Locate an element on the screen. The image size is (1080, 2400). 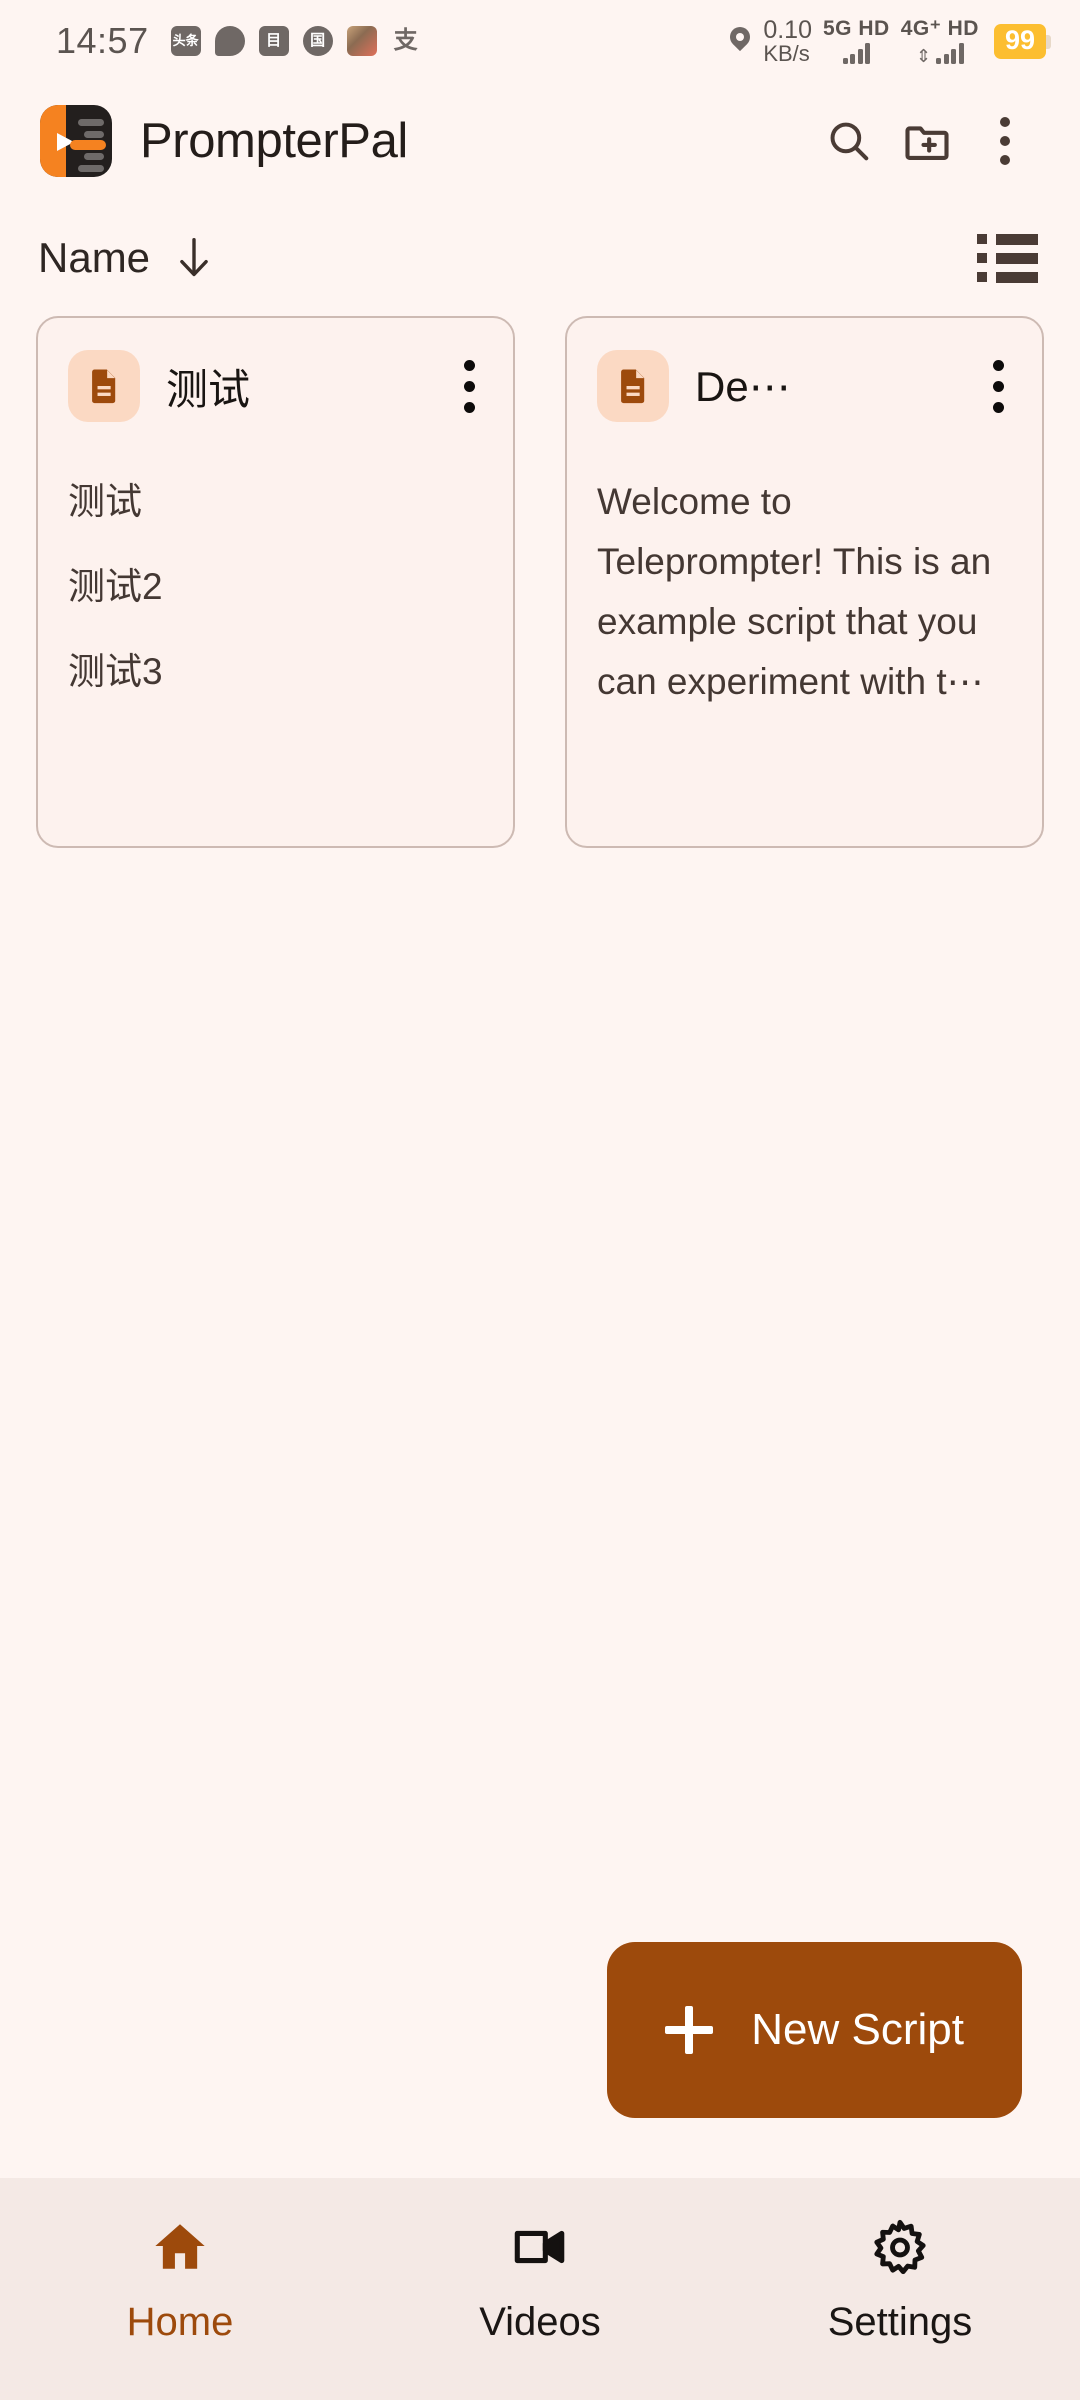
status-bar-notification-icons: 头条 目 国 支 is located at coordinates (295, 41).